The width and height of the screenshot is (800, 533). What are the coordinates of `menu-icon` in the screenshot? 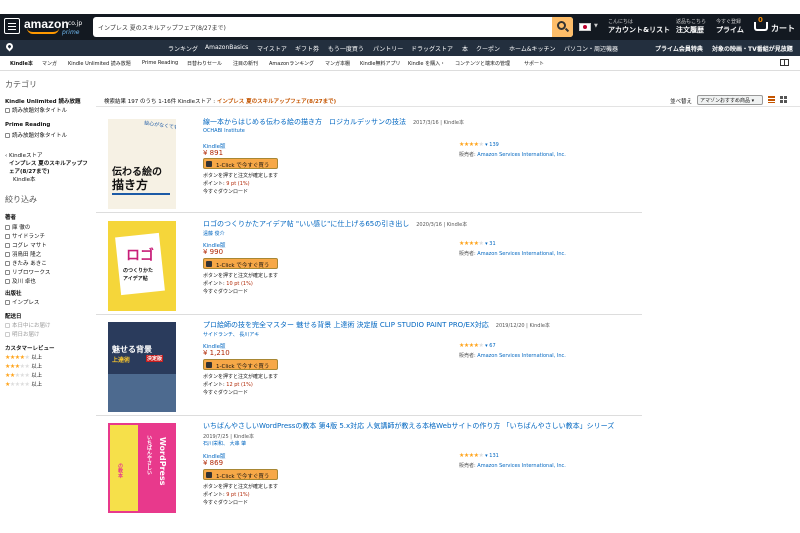 It's located at (12, 26).